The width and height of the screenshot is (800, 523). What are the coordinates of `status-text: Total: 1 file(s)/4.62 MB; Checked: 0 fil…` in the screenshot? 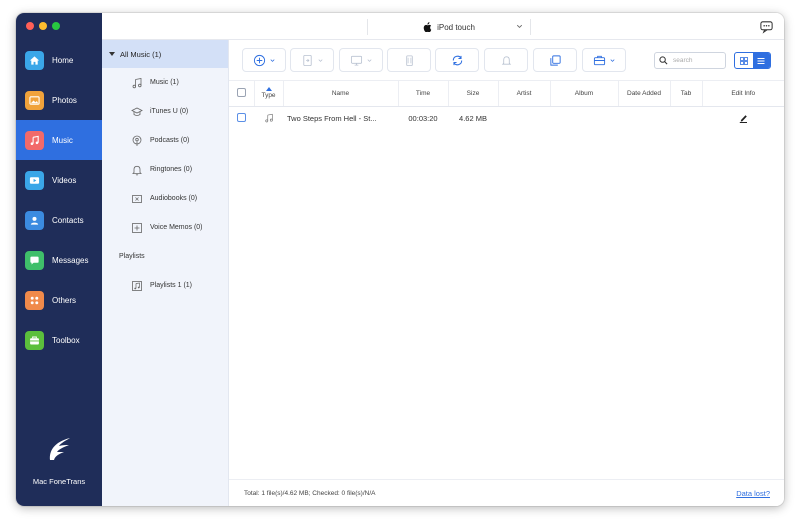 It's located at (310, 493).